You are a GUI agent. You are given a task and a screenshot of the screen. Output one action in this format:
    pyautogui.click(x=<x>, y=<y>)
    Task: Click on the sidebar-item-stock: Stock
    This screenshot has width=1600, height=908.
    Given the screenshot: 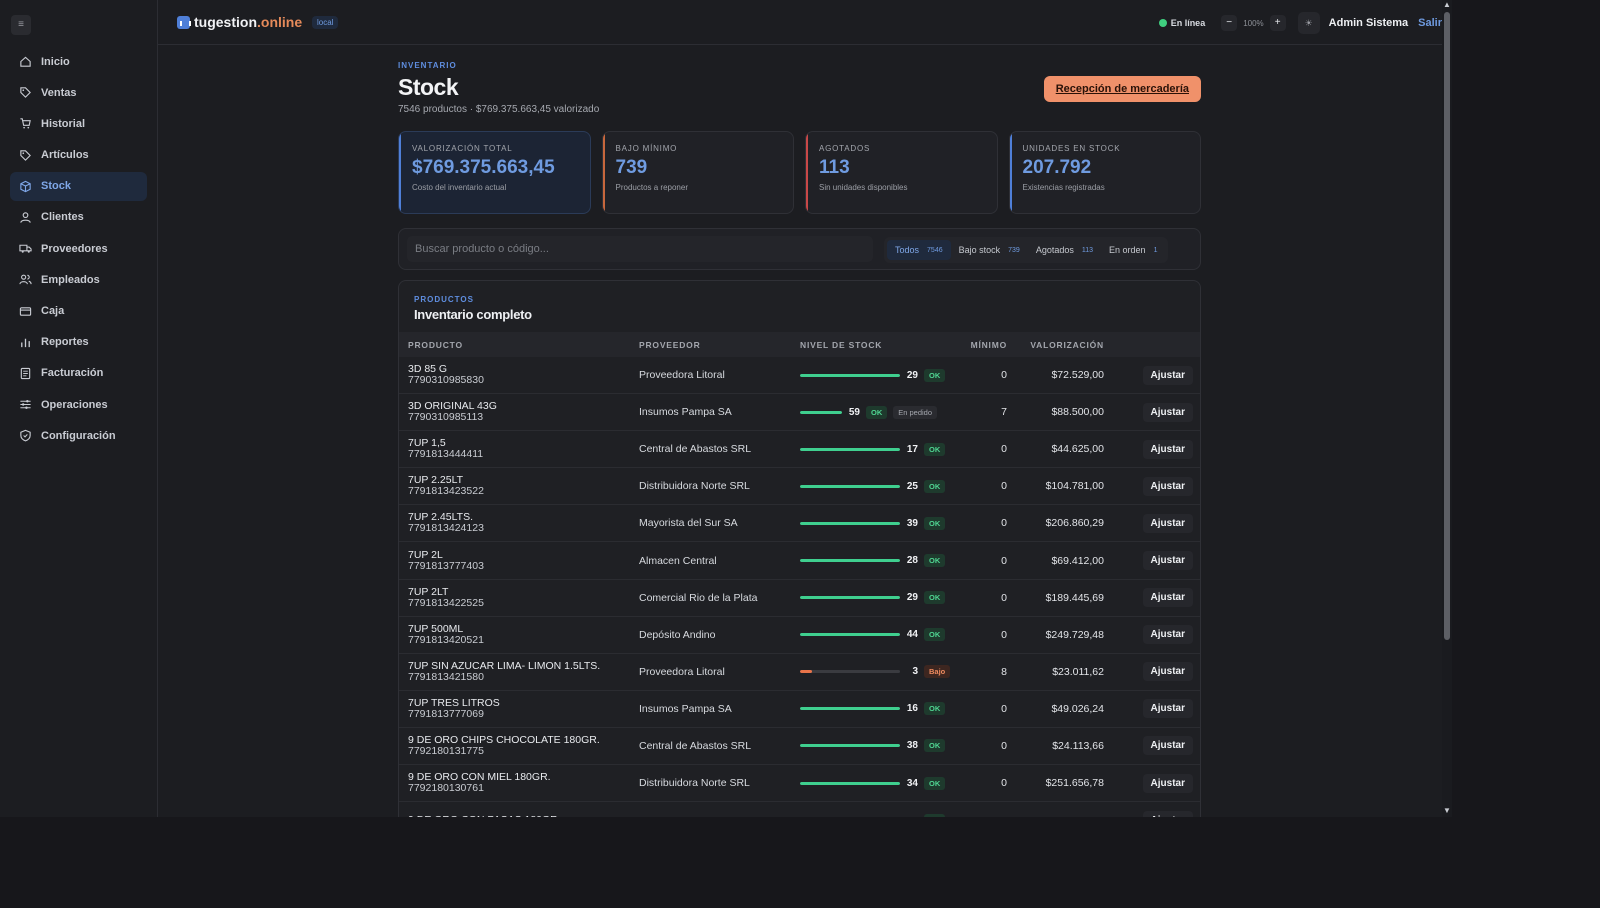 What is the action you would take?
    pyautogui.click(x=78, y=186)
    